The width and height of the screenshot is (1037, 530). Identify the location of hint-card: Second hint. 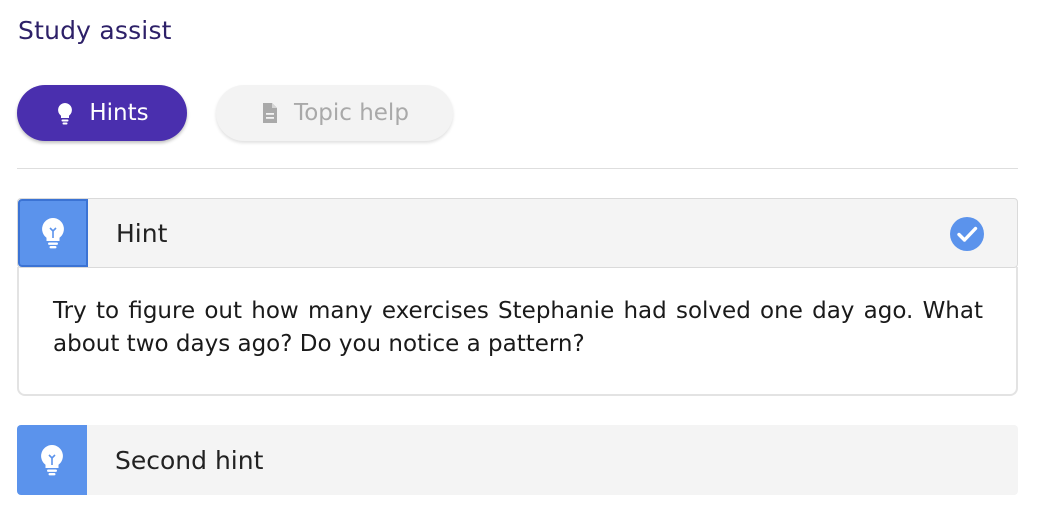
(517, 460).